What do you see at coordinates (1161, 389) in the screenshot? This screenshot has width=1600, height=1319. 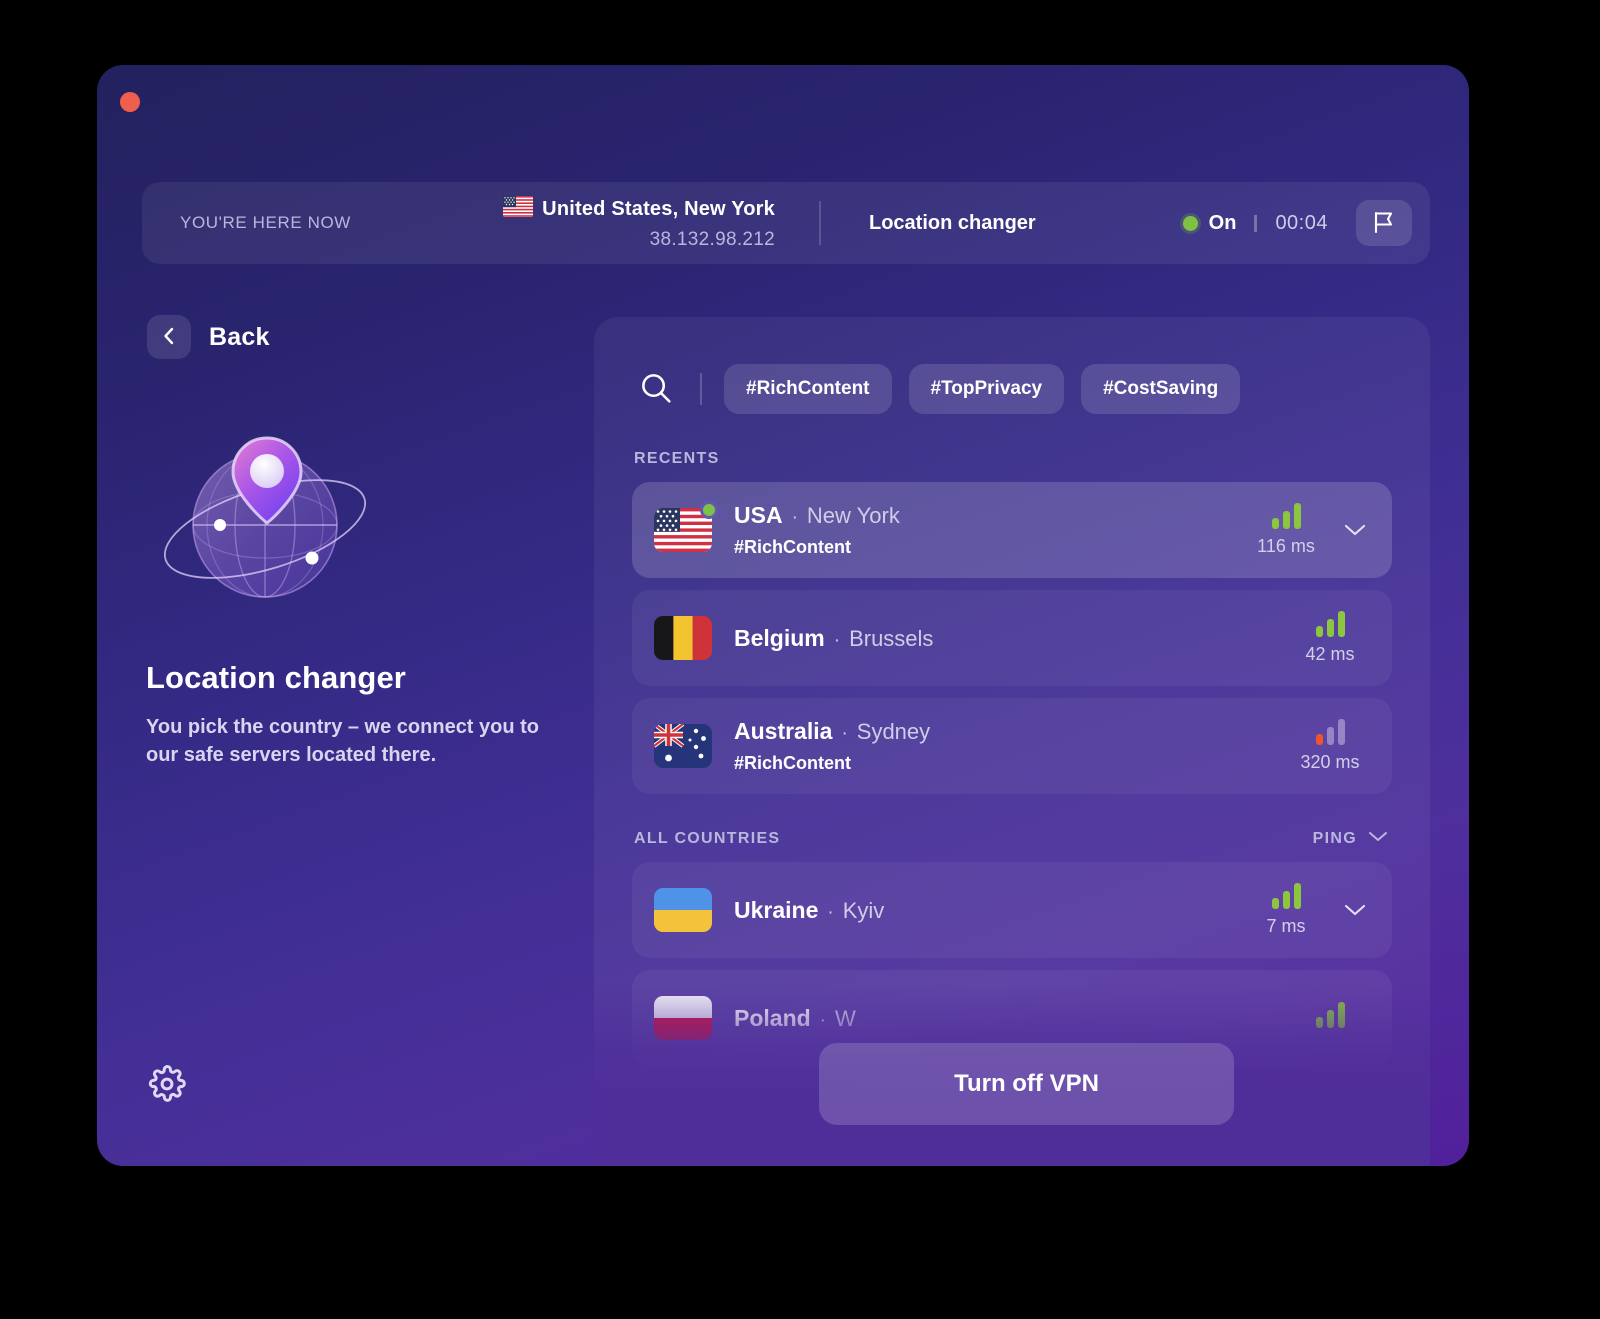 I see `filter-tag-costsaving: #CostSaving` at bounding box center [1161, 389].